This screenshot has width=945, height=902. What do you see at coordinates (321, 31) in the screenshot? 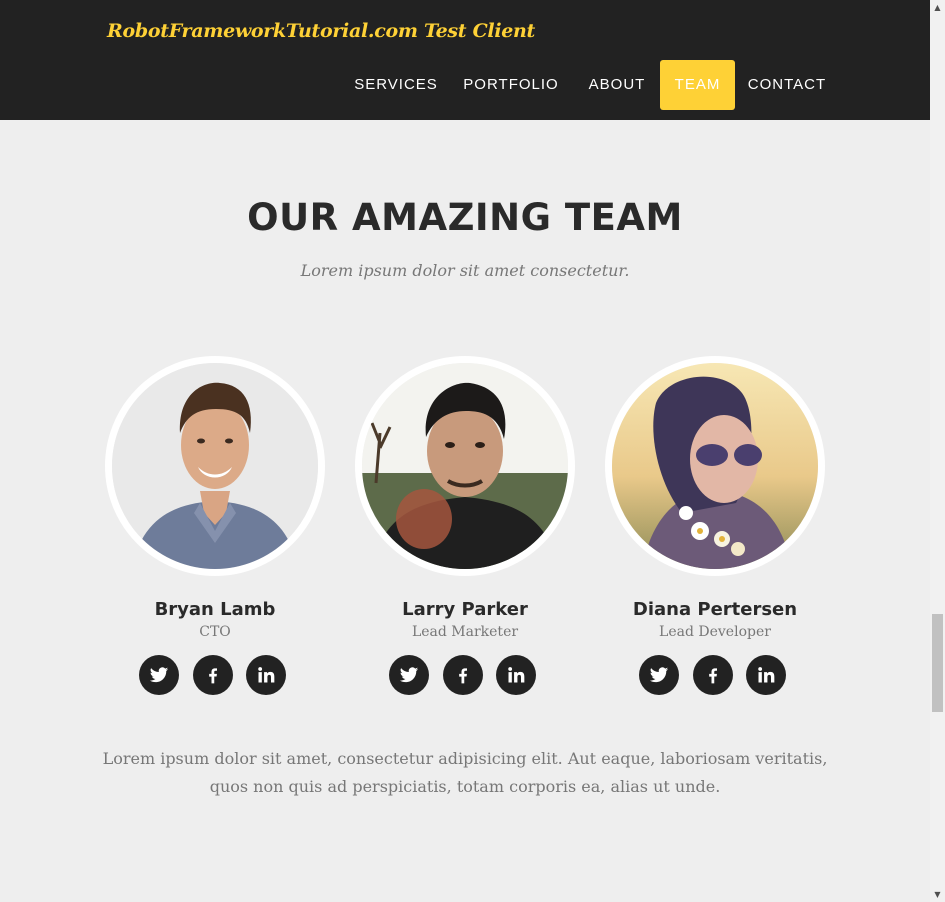
I see `brand-logo: RobotFrameworkTutorial.com Test Client` at bounding box center [321, 31].